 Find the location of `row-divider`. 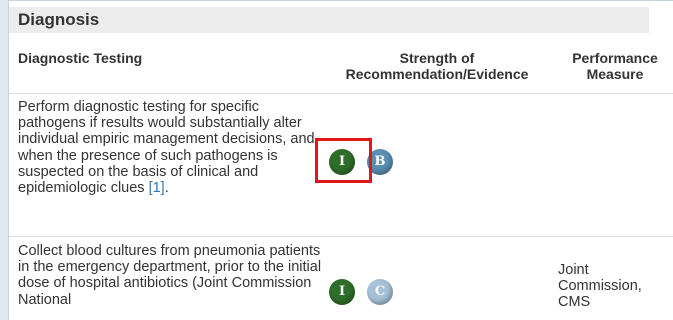

row-divider is located at coordinates (341, 236).